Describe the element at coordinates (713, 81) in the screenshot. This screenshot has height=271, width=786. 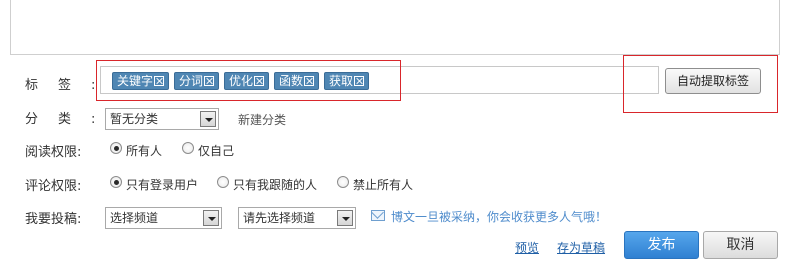
I see `auto-extract-tags-button: 自动提取标签` at that location.